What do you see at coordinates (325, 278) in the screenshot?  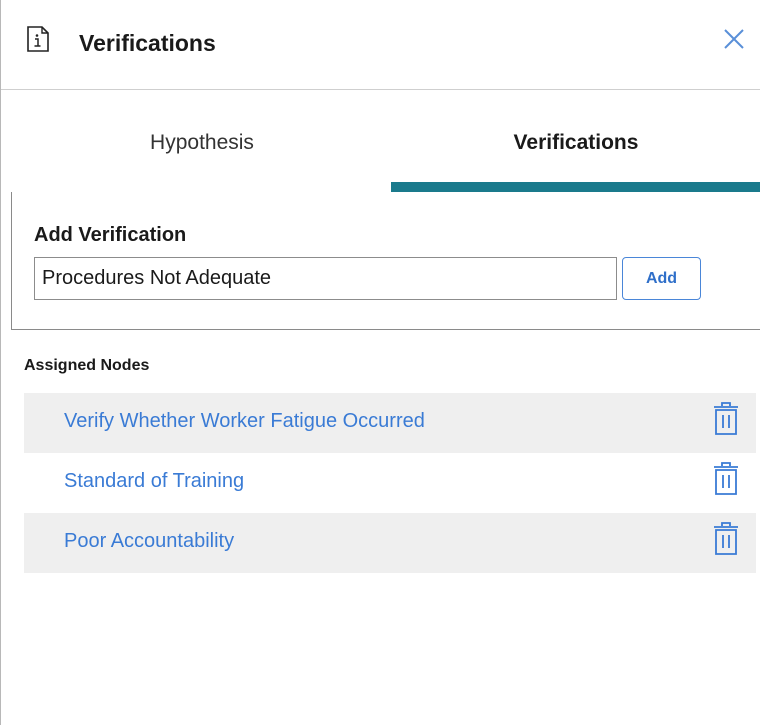 I see `verification-input` at bounding box center [325, 278].